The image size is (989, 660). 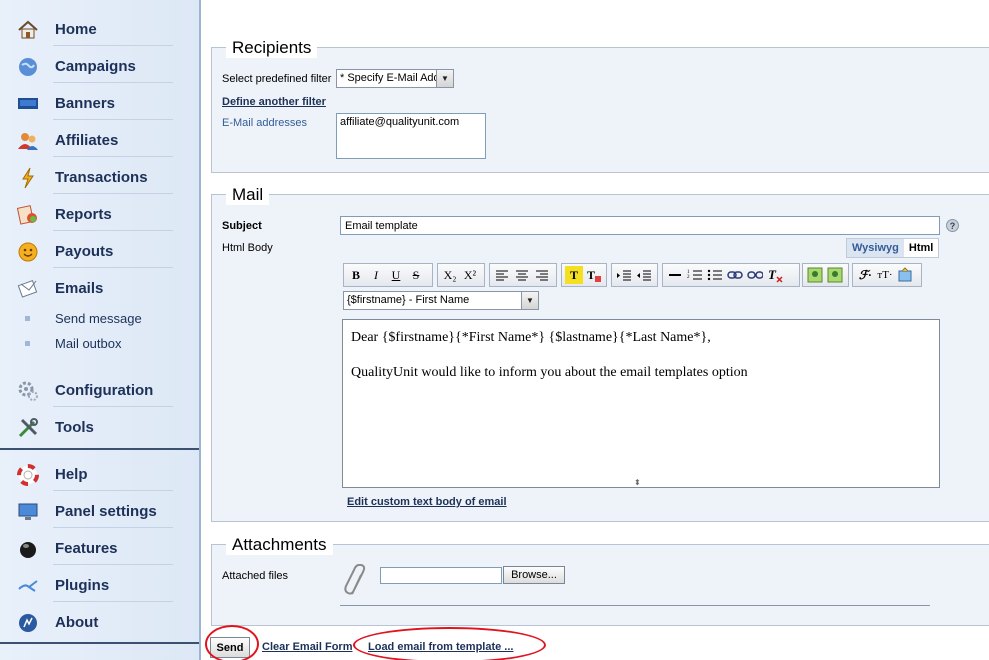 I want to click on link-icon, so click(x=735, y=275).